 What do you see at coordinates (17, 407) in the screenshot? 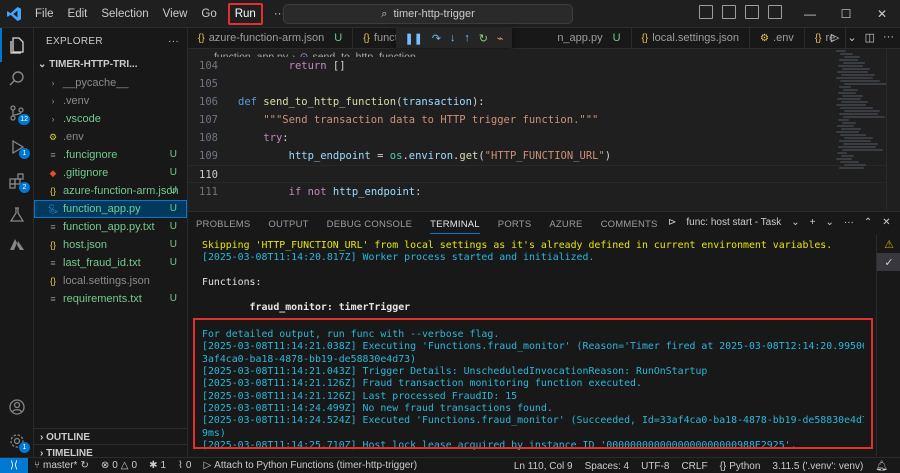
I see `accounts-icon` at bounding box center [17, 407].